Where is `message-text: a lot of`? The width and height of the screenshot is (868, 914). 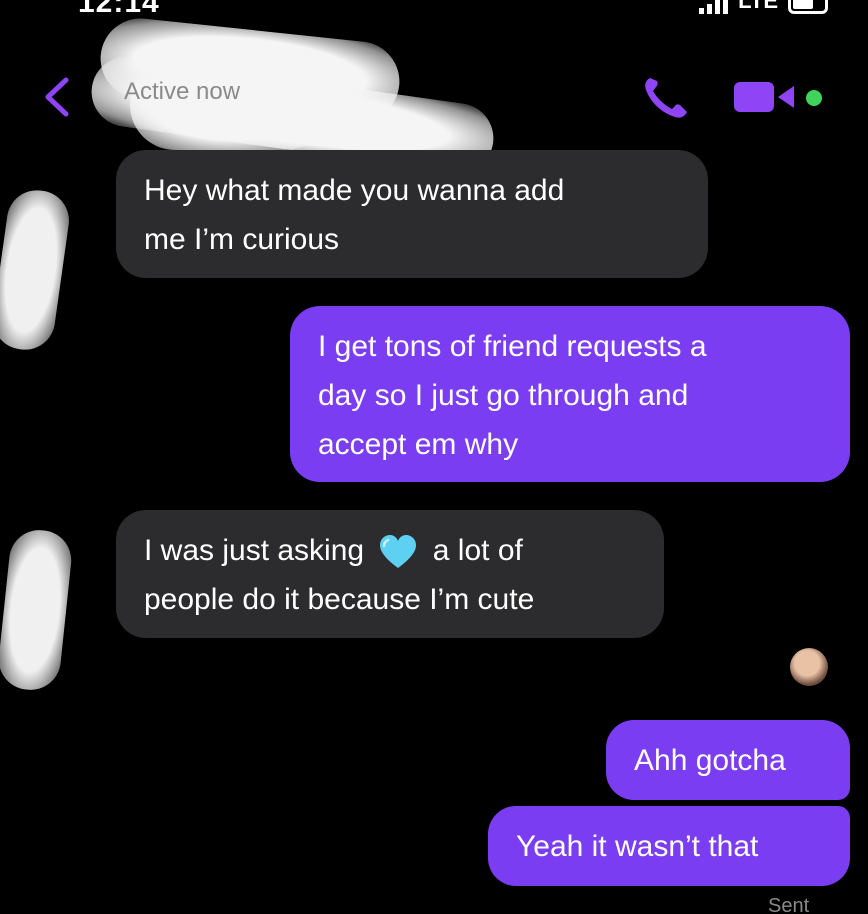 message-text: a lot of is located at coordinates (477, 550).